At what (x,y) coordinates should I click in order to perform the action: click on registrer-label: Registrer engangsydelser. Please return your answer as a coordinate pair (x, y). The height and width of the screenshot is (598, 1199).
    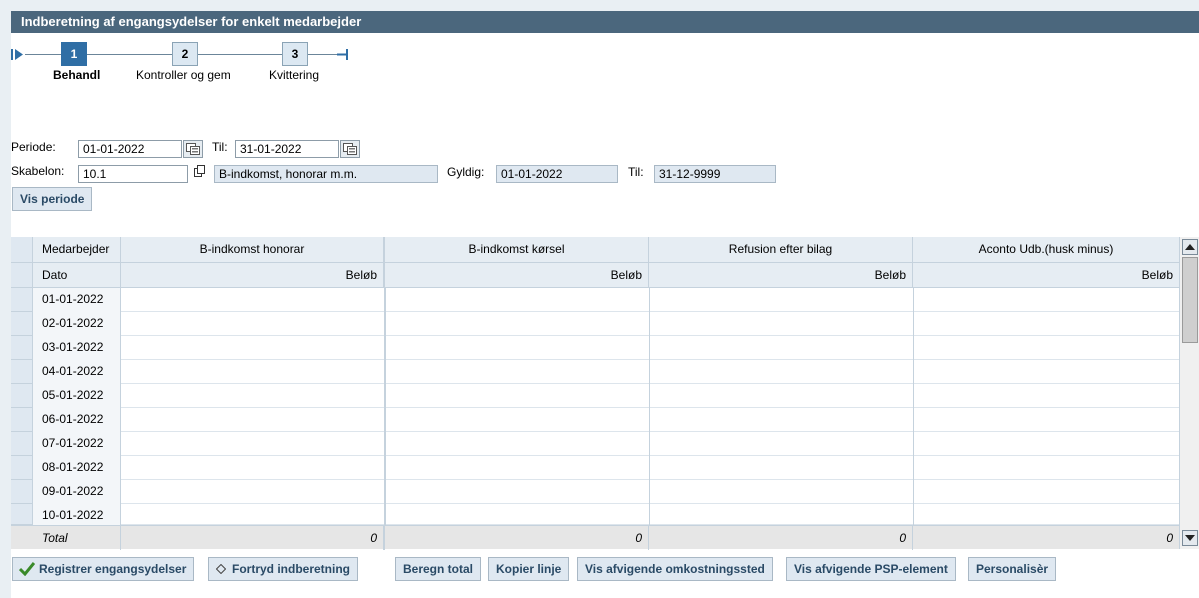
    Looking at the image, I should click on (113, 569).